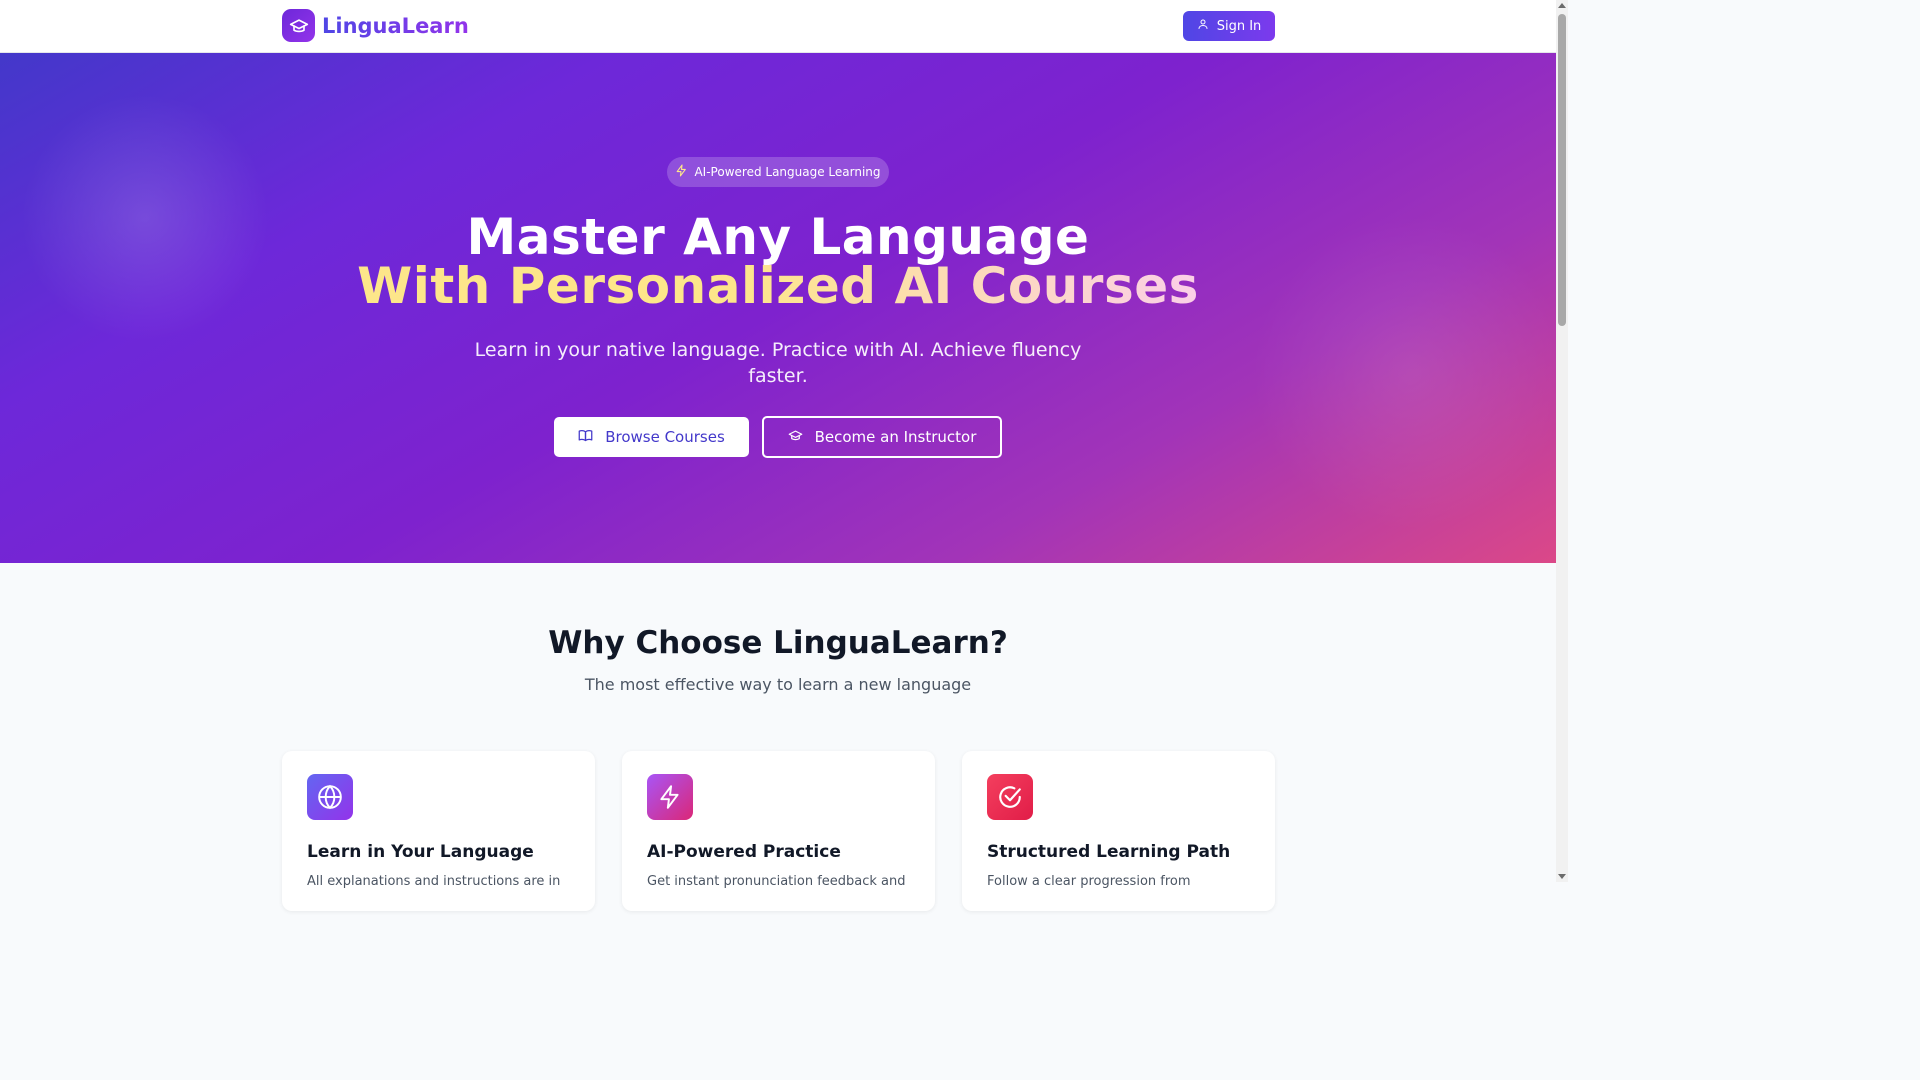 The width and height of the screenshot is (1920, 1080). I want to click on sign-in-button: Sign In, so click(1229, 26).